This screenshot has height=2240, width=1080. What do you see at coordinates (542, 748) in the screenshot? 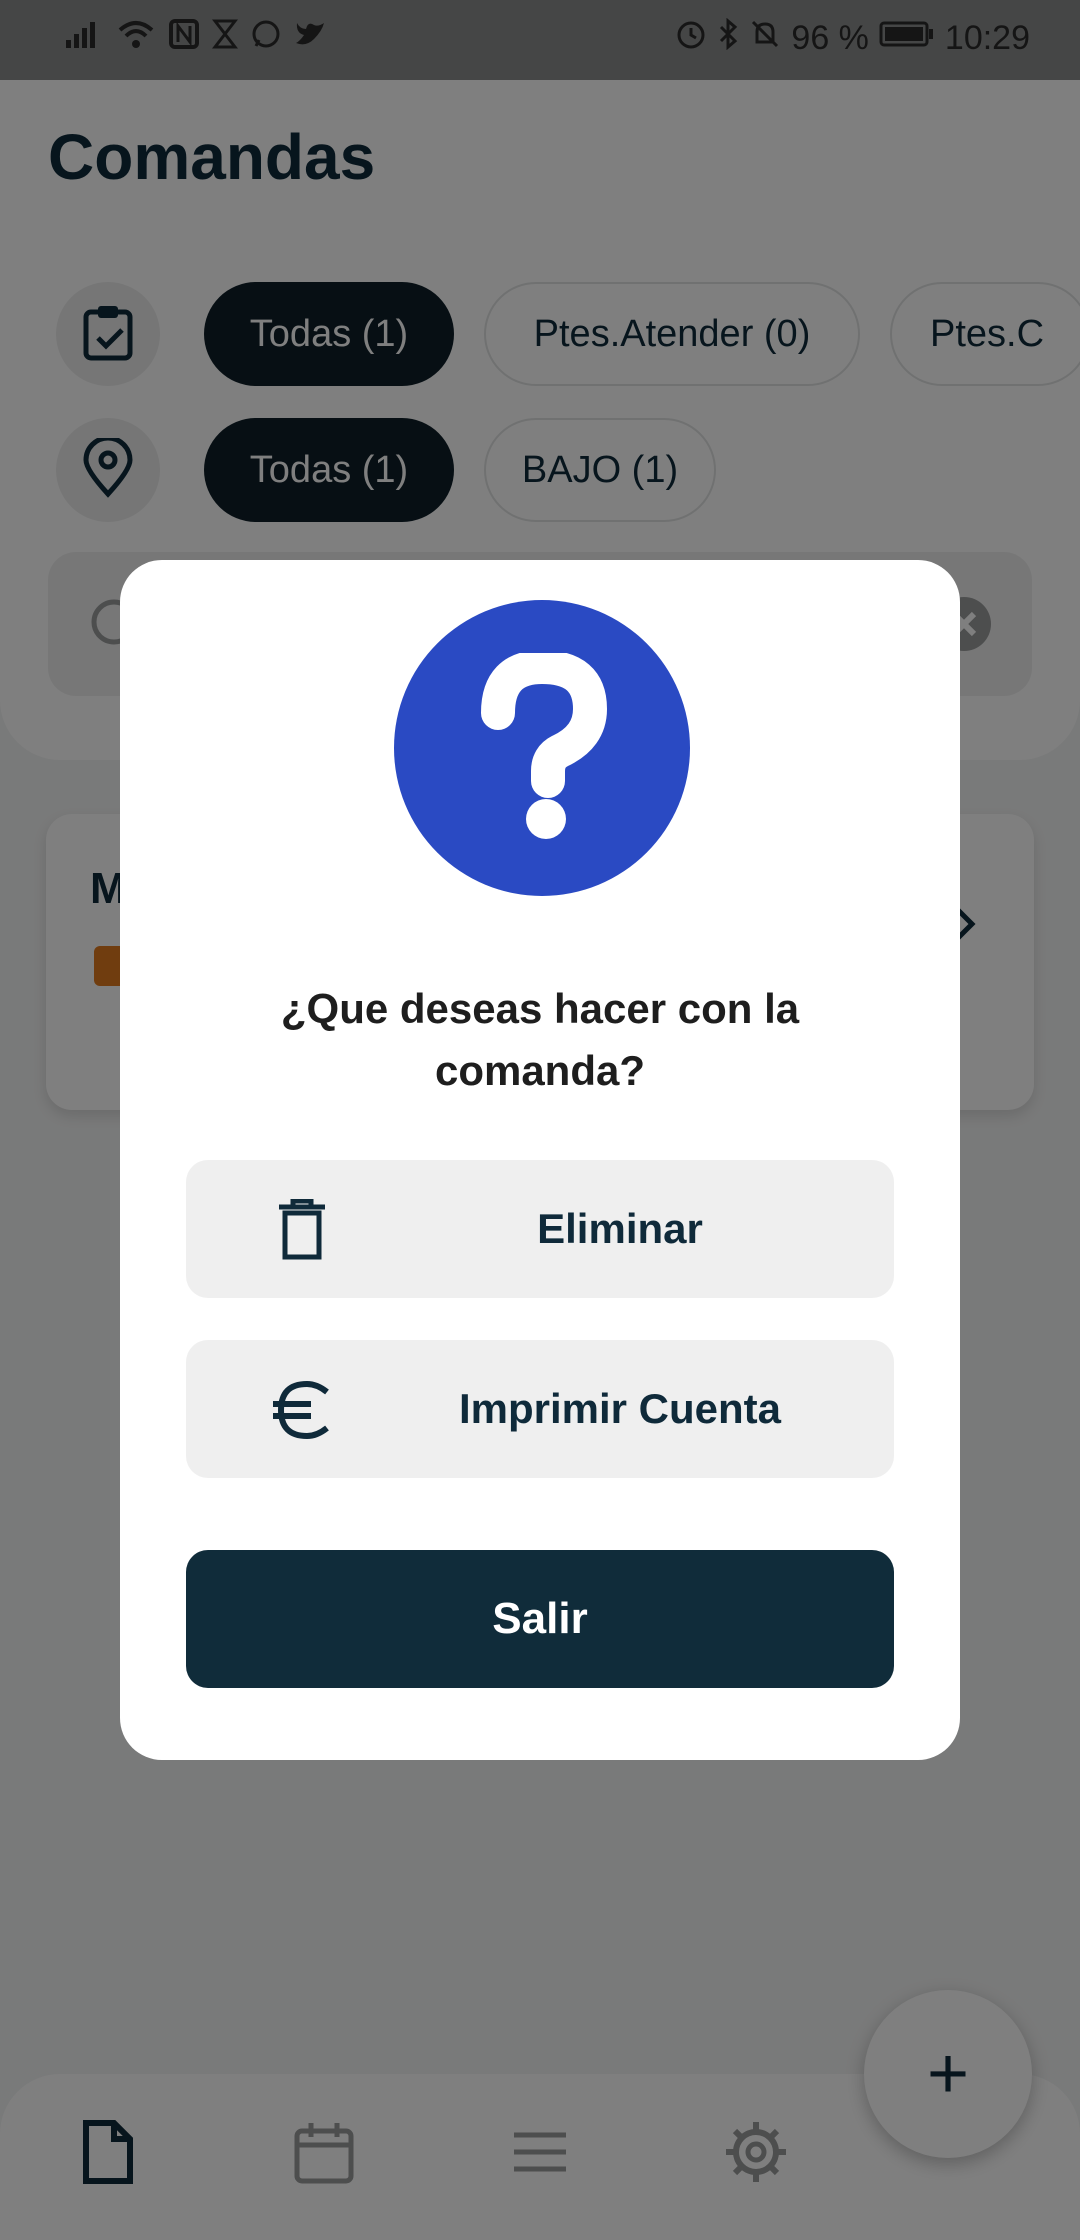
I see `question-icon` at bounding box center [542, 748].